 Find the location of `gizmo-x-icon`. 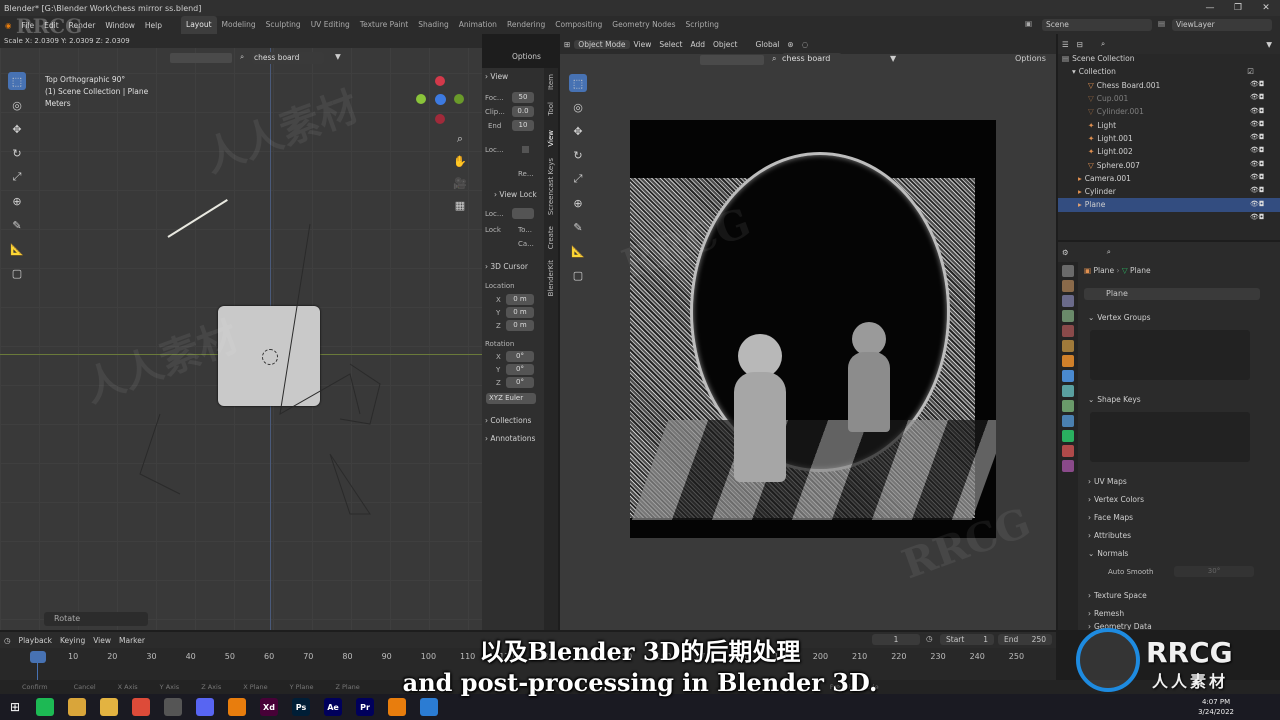

gizmo-x-icon is located at coordinates (421, 99).